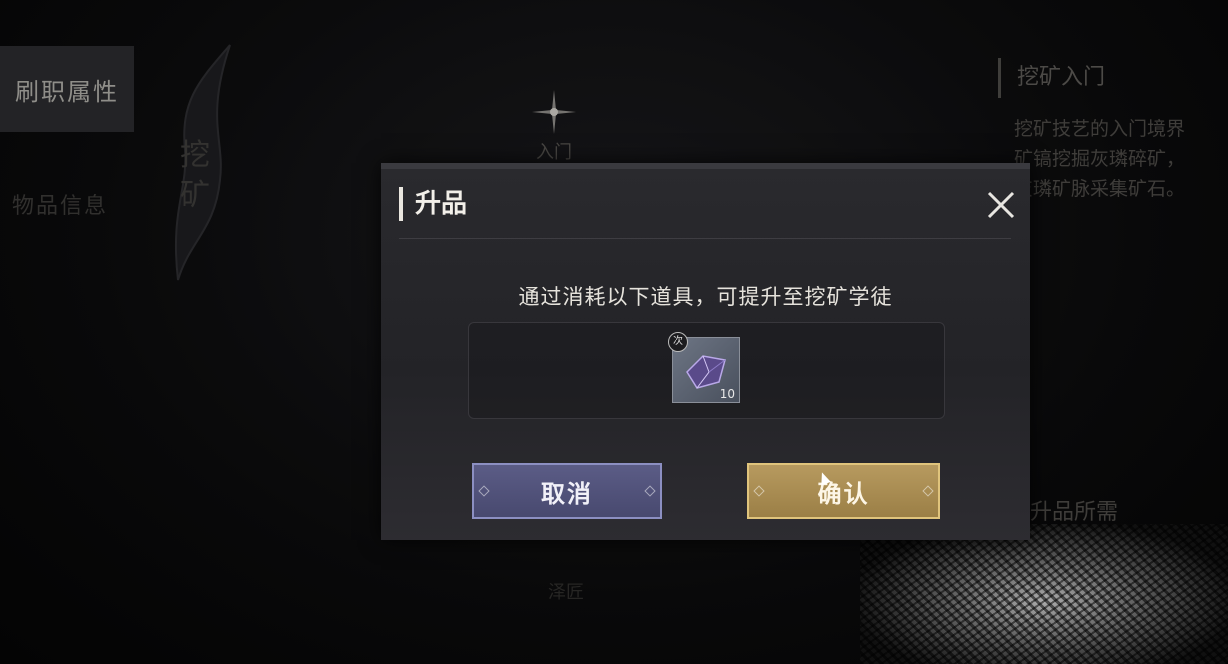 The image size is (1228, 664). What do you see at coordinates (705, 297) in the screenshot?
I see `dialog-message: 通过消耗以下道具，可提升至挖矿学徒` at bounding box center [705, 297].